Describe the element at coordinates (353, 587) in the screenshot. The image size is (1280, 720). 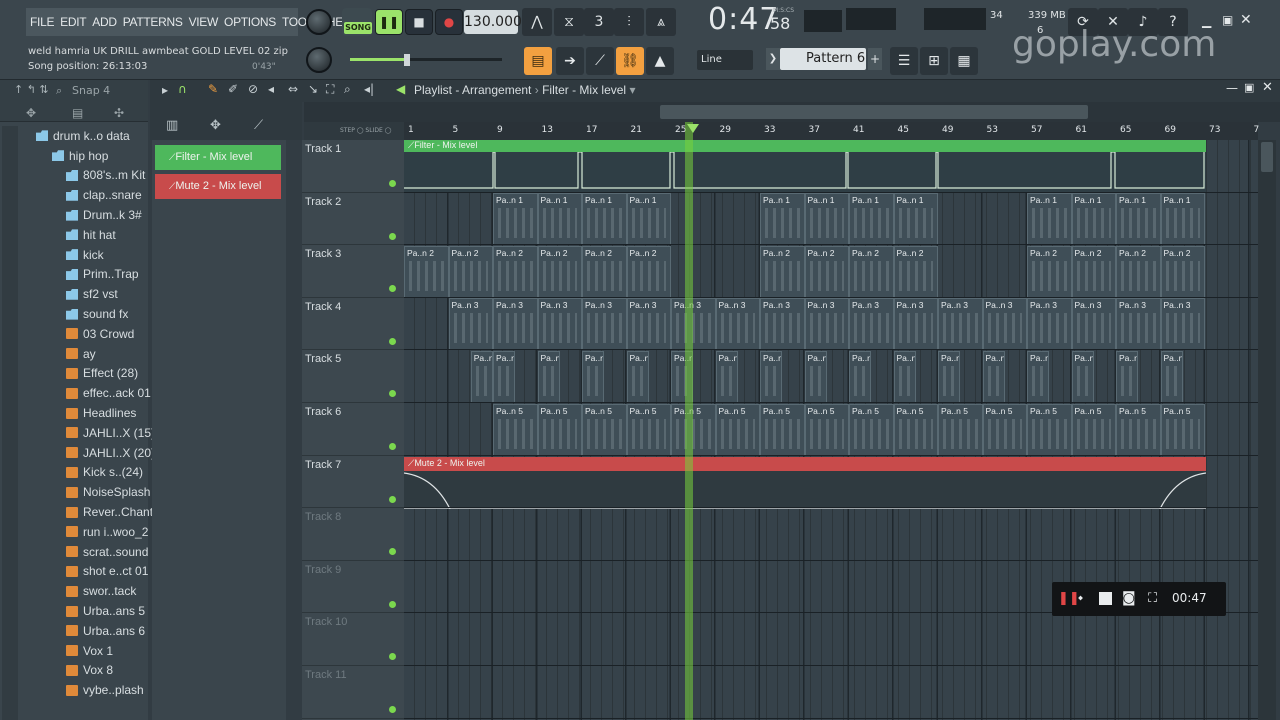
I see `track-header: Track 9` at that location.